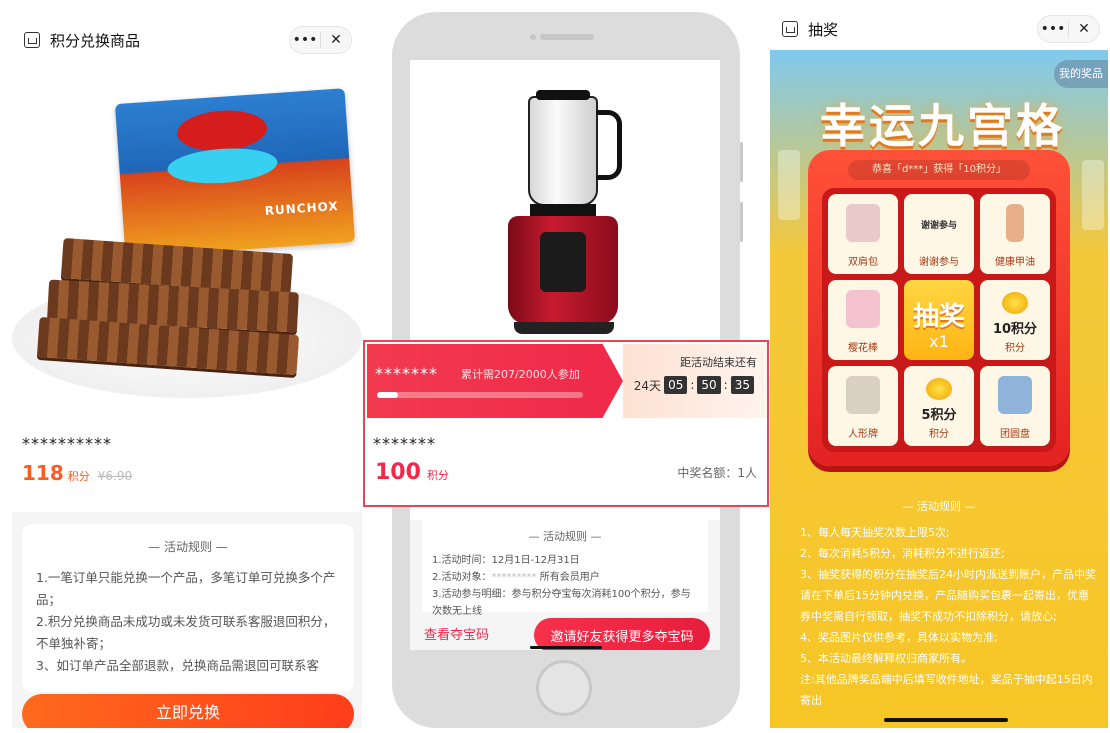 The width and height of the screenshot is (1110, 733). What do you see at coordinates (186, 588) in the screenshot?
I see `rule-line: 1.一笔订单只能兑换一个产品，多笔订单可兑换多个产品；` at bounding box center [186, 588].